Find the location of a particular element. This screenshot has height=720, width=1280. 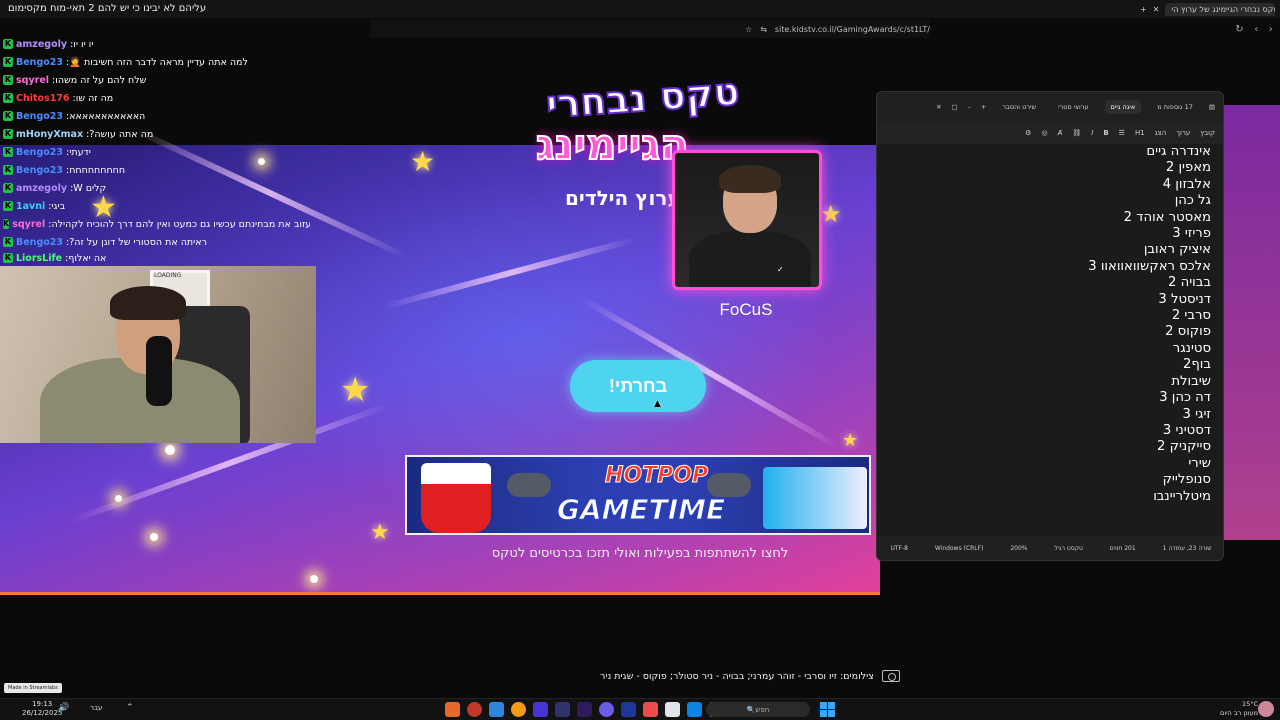

editor-line: פריזי 3 is located at coordinates (1191, 234).